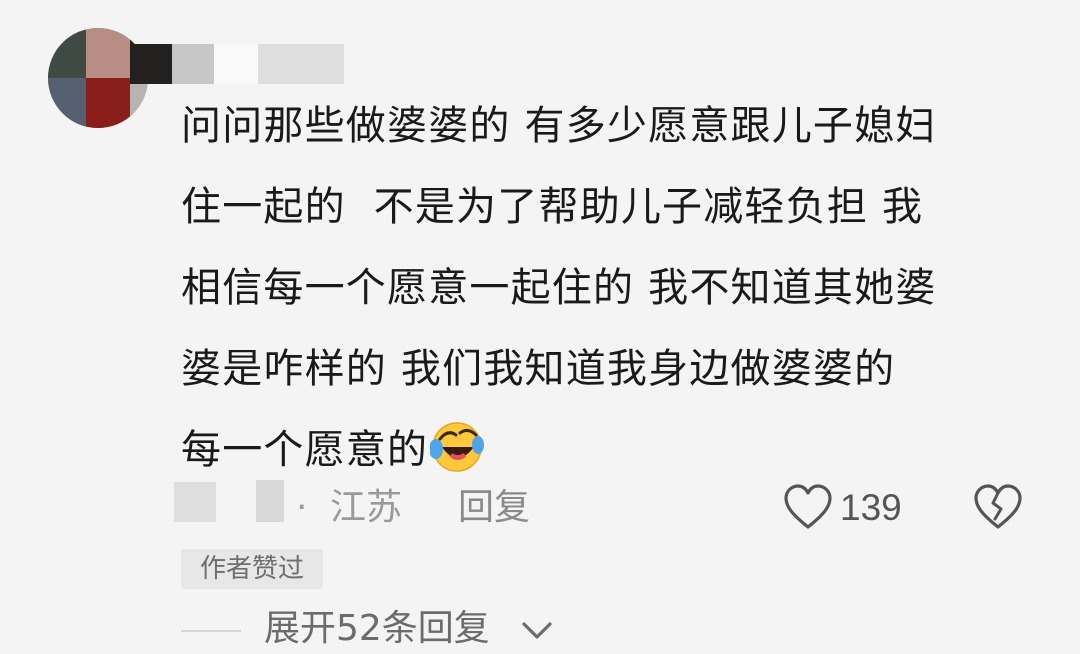 The image size is (1080, 654). What do you see at coordinates (538, 369) in the screenshot?
I see `comment-line: 婆是咋样的 我们我知道我身边做婆婆的` at bounding box center [538, 369].